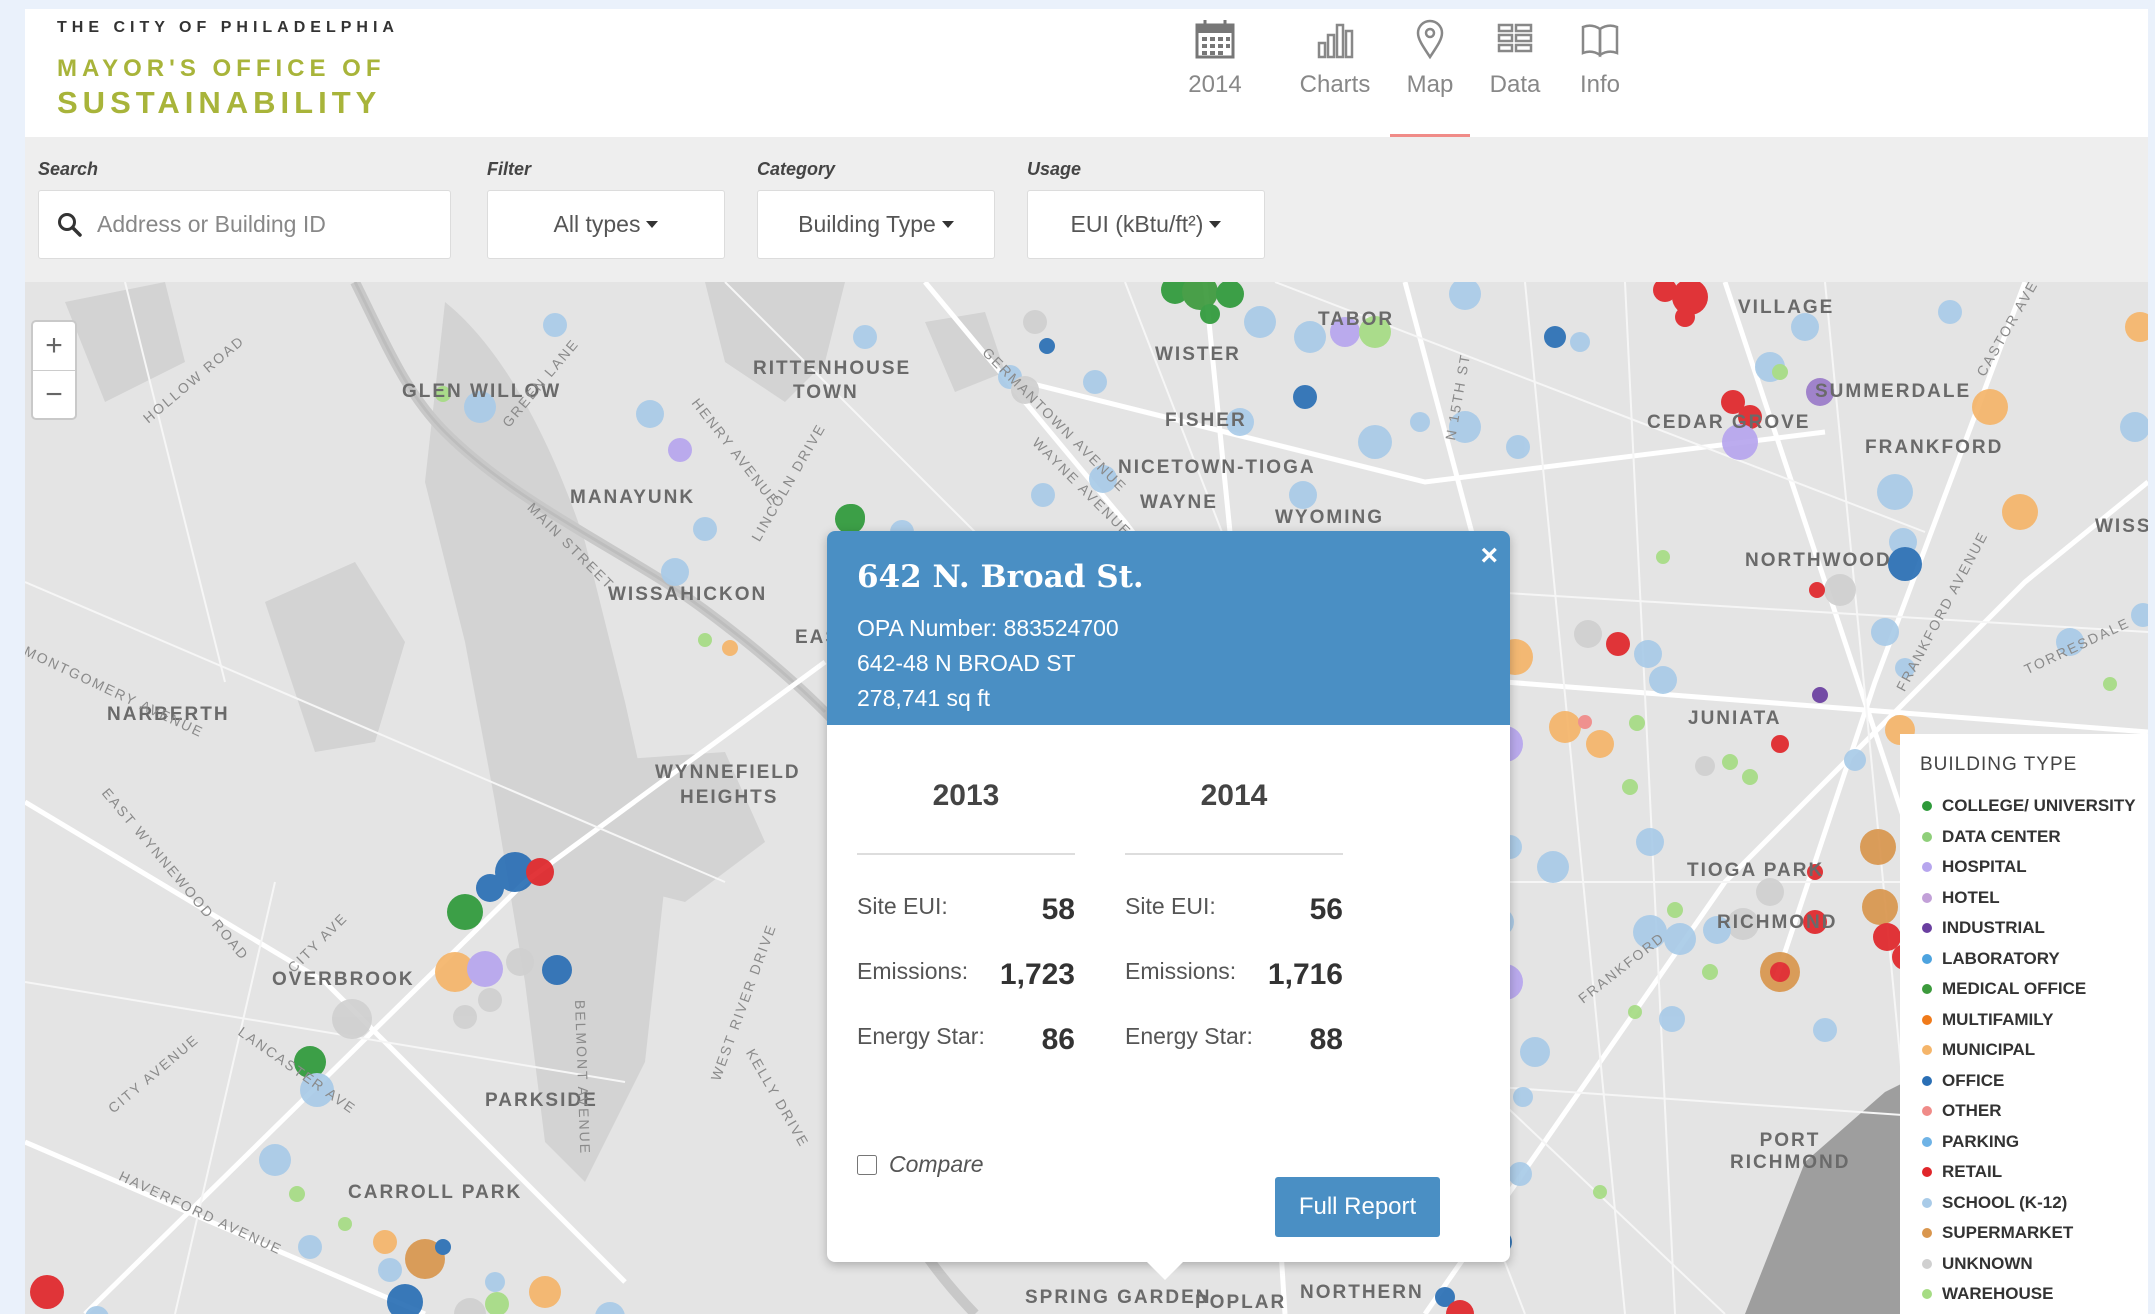 The image size is (2155, 1314). Describe the element at coordinates (1356, 319) in the screenshot. I see `map-place-label: TABOR` at that location.